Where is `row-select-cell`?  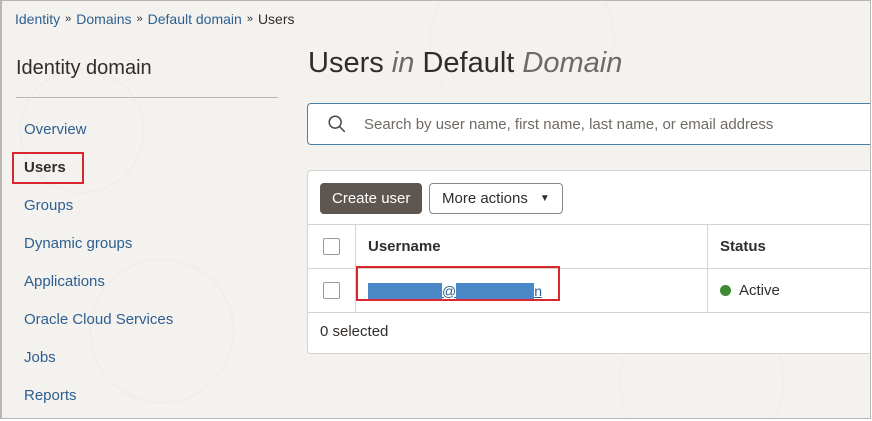 row-select-cell is located at coordinates (332, 290).